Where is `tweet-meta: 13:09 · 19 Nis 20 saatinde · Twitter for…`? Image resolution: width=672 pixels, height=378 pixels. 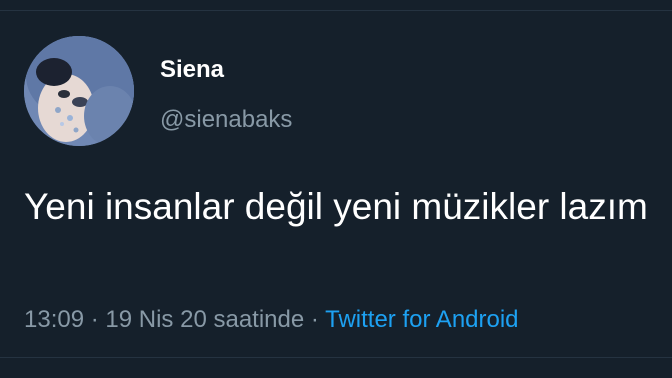
tweet-meta: 13:09 · 19 Nis 20 saatinde · Twitter for… is located at coordinates (271, 320).